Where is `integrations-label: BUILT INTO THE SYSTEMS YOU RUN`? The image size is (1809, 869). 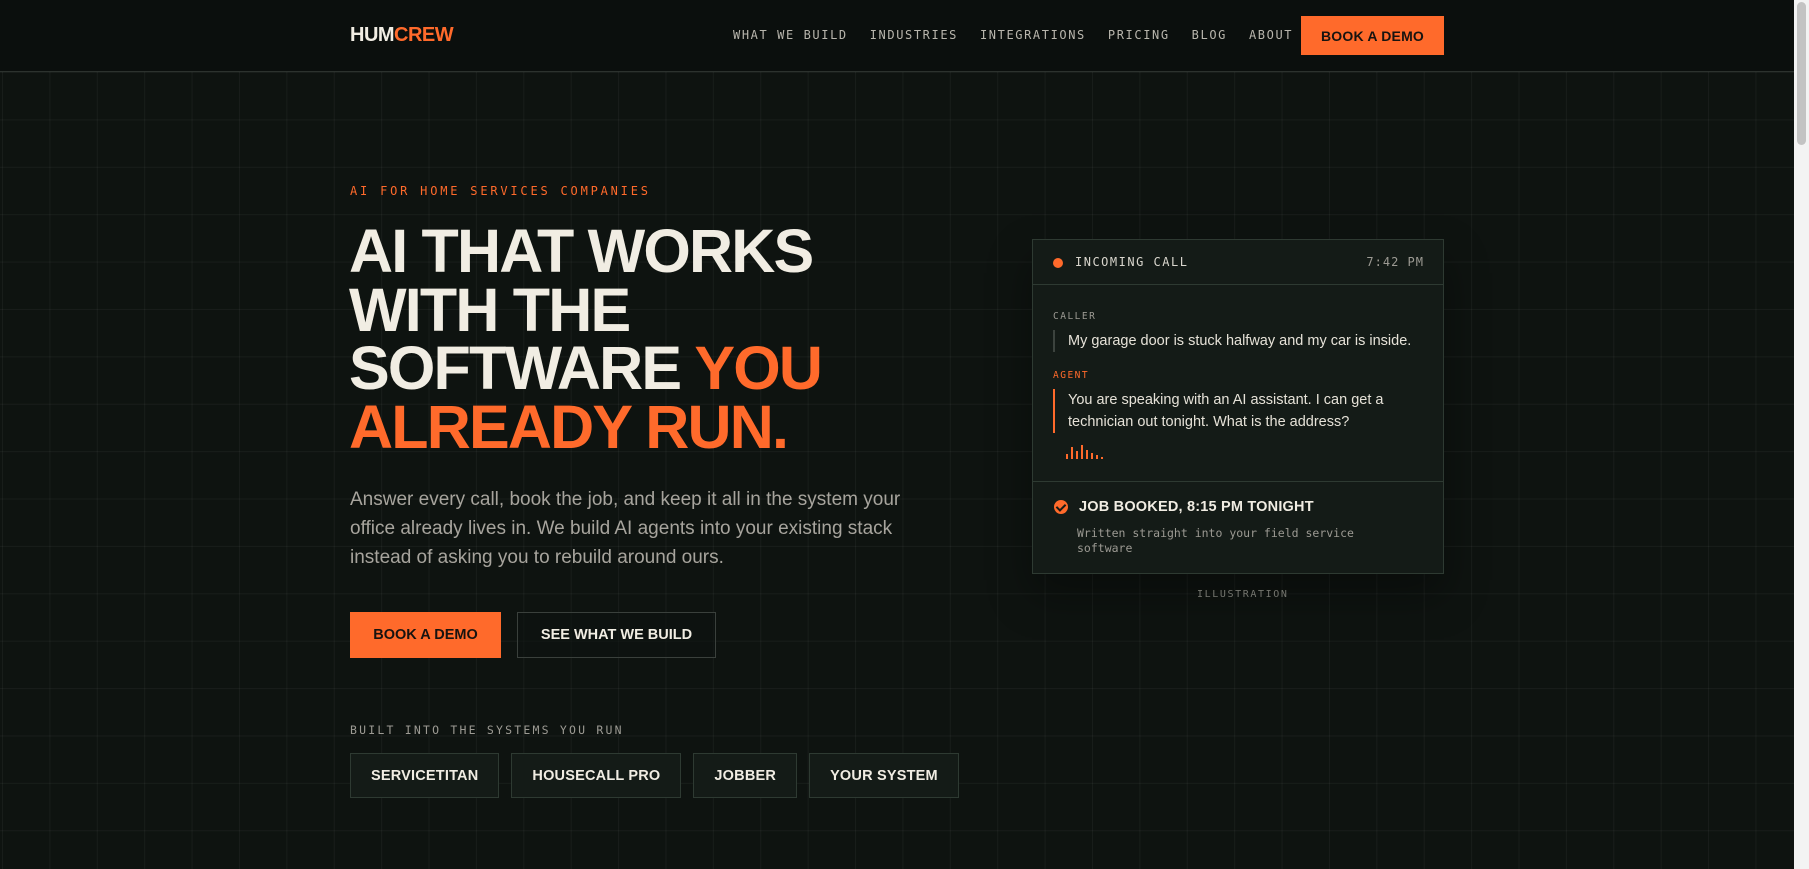
integrations-label: BUILT INTO THE SYSTEMS YOU RUN is located at coordinates (487, 730).